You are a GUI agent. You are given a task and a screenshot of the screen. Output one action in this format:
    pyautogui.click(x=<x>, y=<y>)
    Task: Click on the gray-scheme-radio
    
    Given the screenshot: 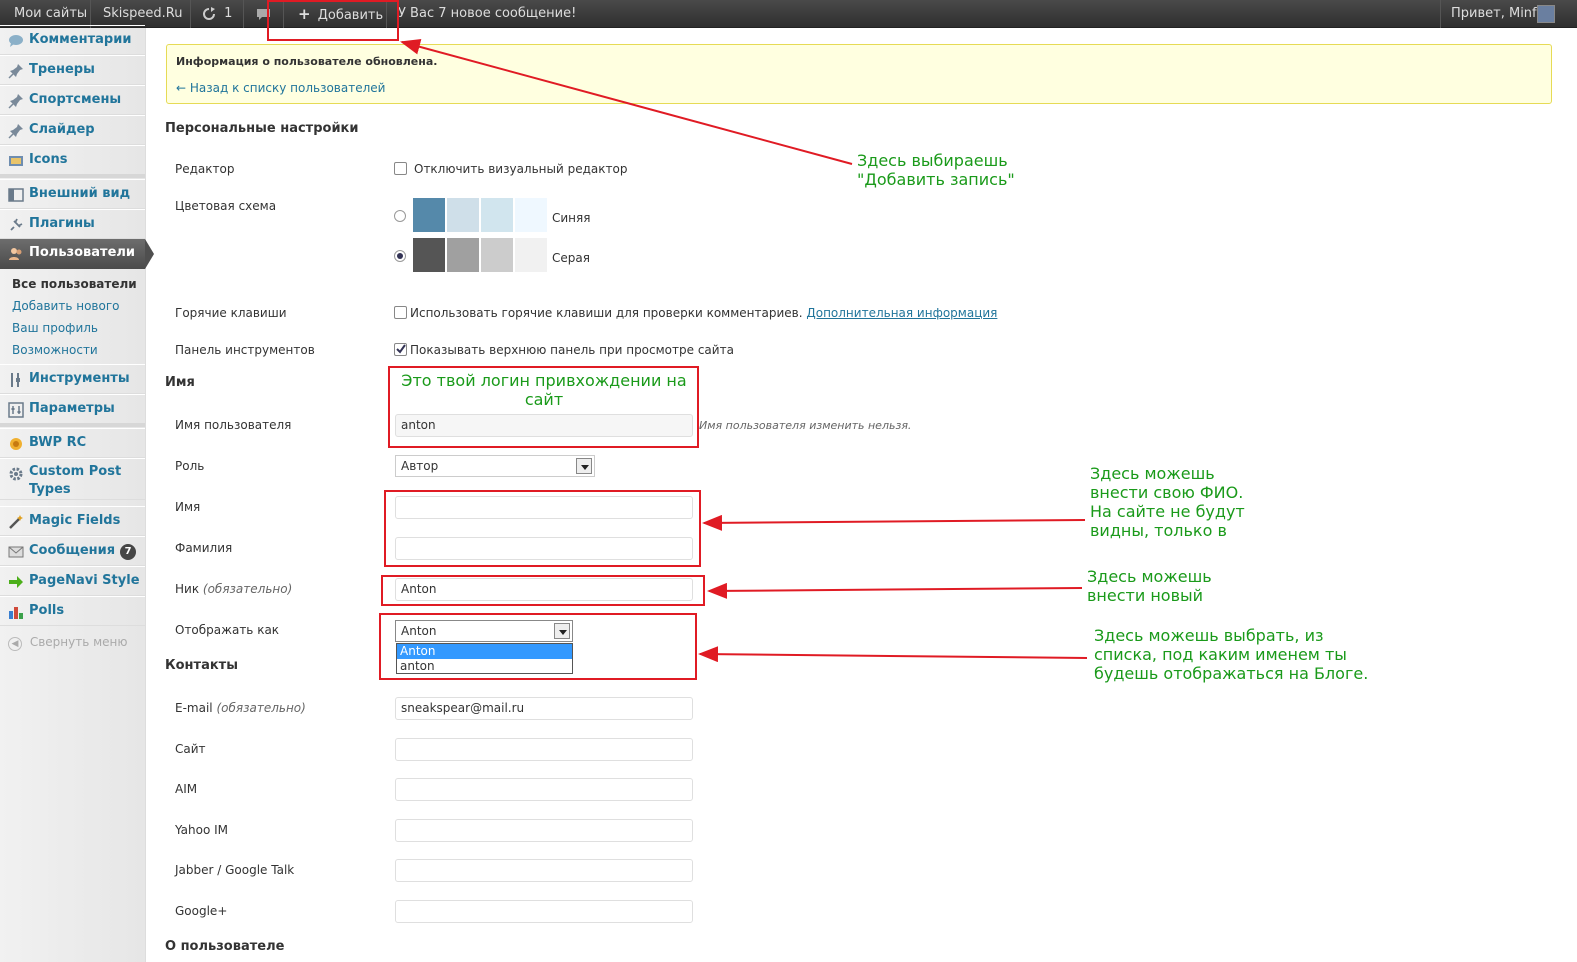 What is the action you would take?
    pyautogui.click(x=400, y=256)
    